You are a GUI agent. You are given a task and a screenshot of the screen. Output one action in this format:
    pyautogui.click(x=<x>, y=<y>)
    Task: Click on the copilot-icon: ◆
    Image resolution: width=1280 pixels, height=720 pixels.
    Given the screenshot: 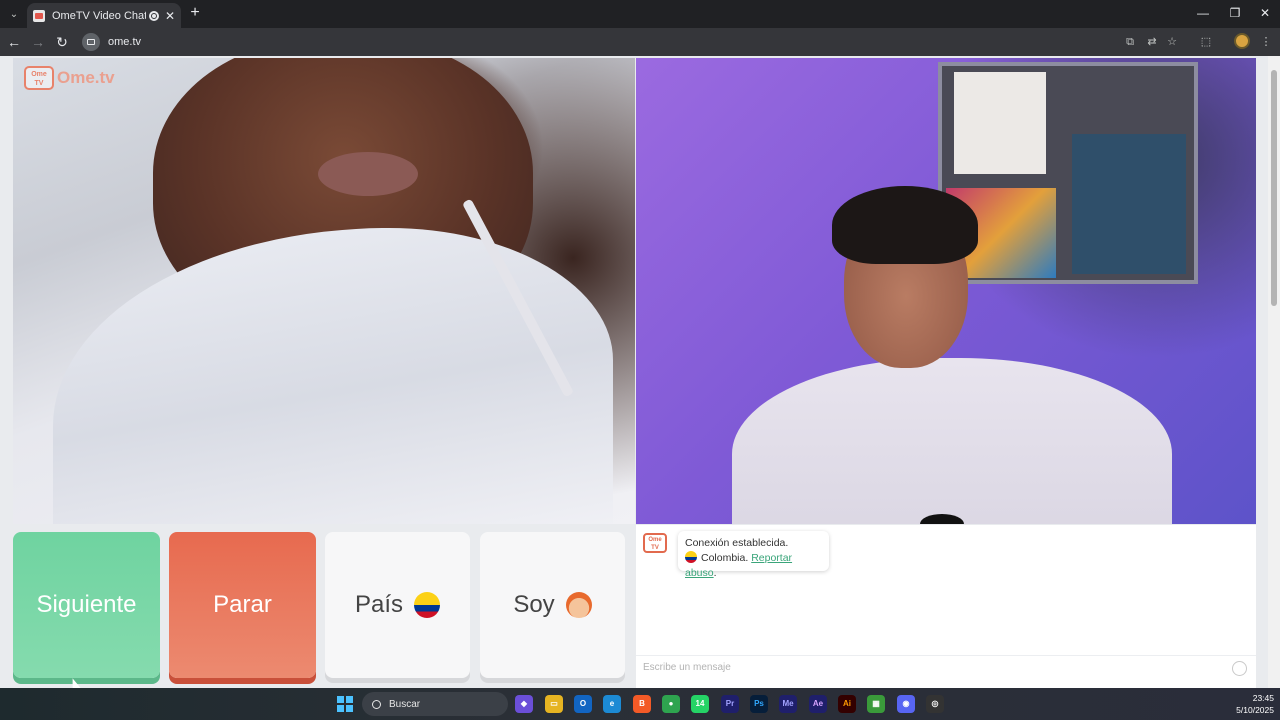 What is the action you would take?
    pyautogui.click(x=524, y=704)
    